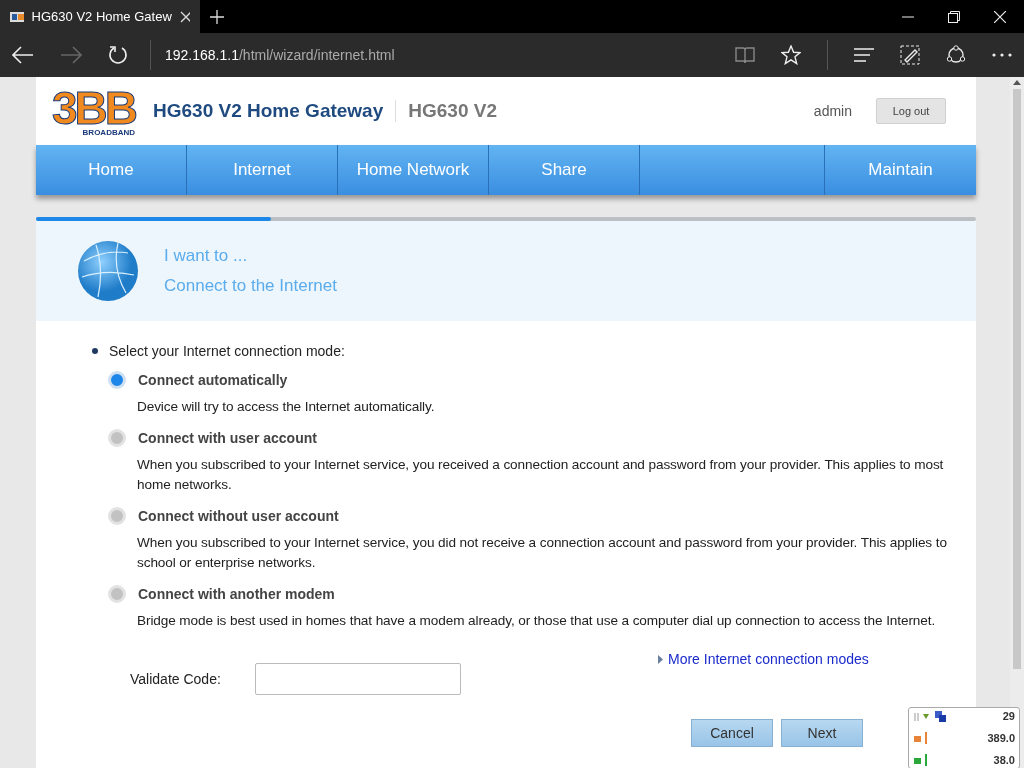 The width and height of the screenshot is (1024, 768). What do you see at coordinates (213, 380) in the screenshot?
I see `option-label: Connect automatically` at bounding box center [213, 380].